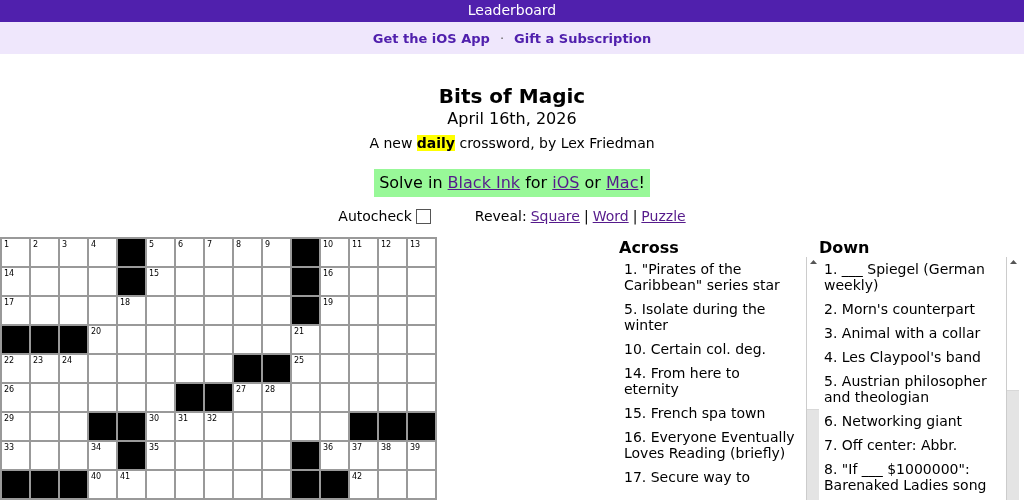  I want to click on clue: 4. Les Claypool's band, so click(910, 357).